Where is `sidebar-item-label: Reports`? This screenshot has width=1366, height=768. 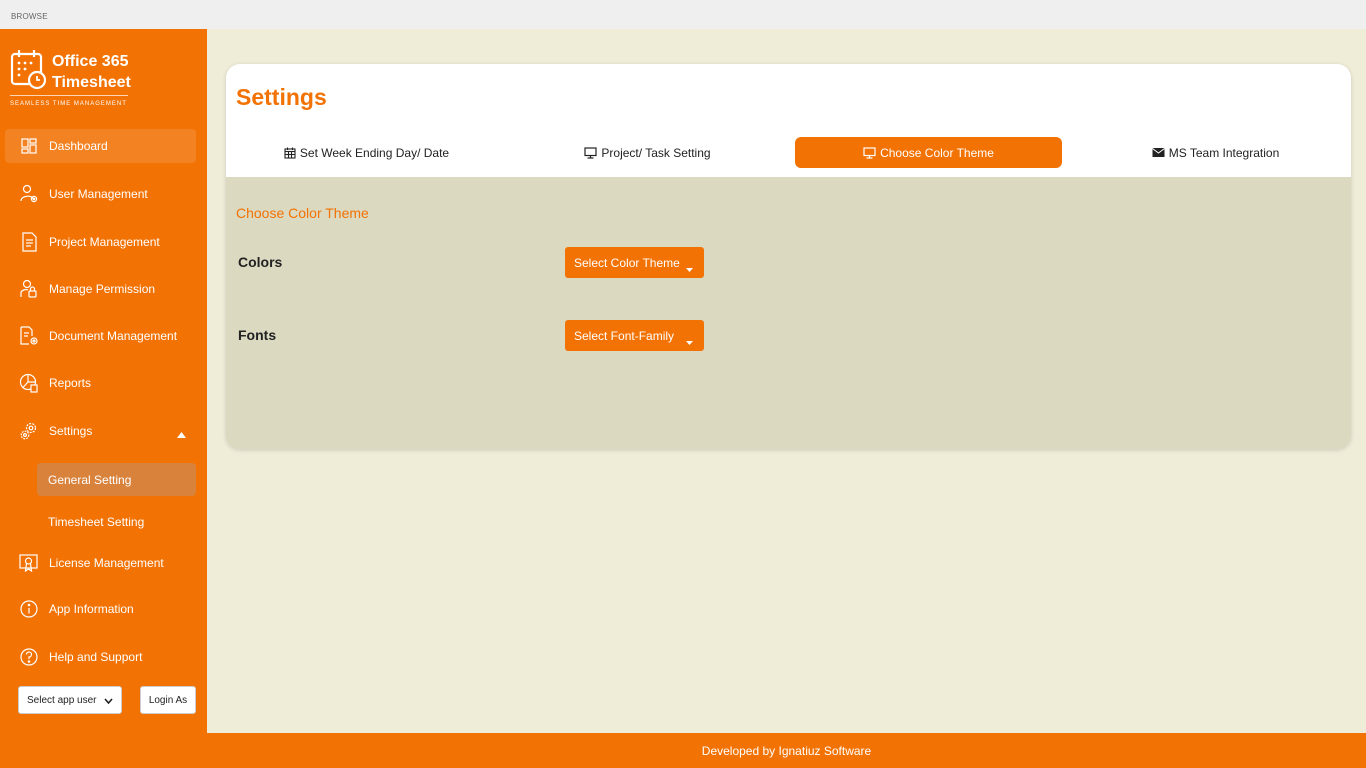
sidebar-item-label: Reports is located at coordinates (70, 383).